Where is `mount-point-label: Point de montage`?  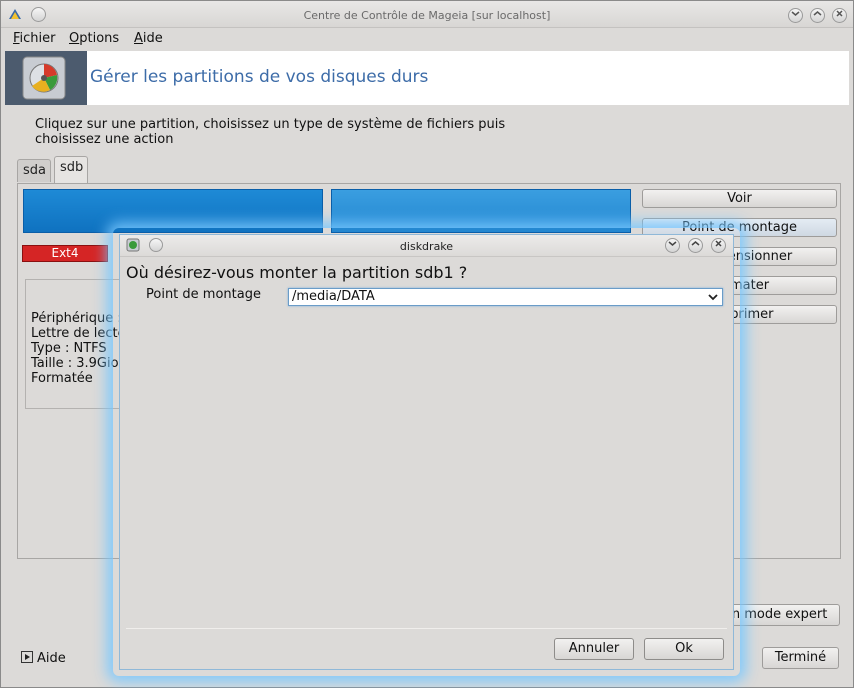 mount-point-label: Point de montage is located at coordinates (203, 294).